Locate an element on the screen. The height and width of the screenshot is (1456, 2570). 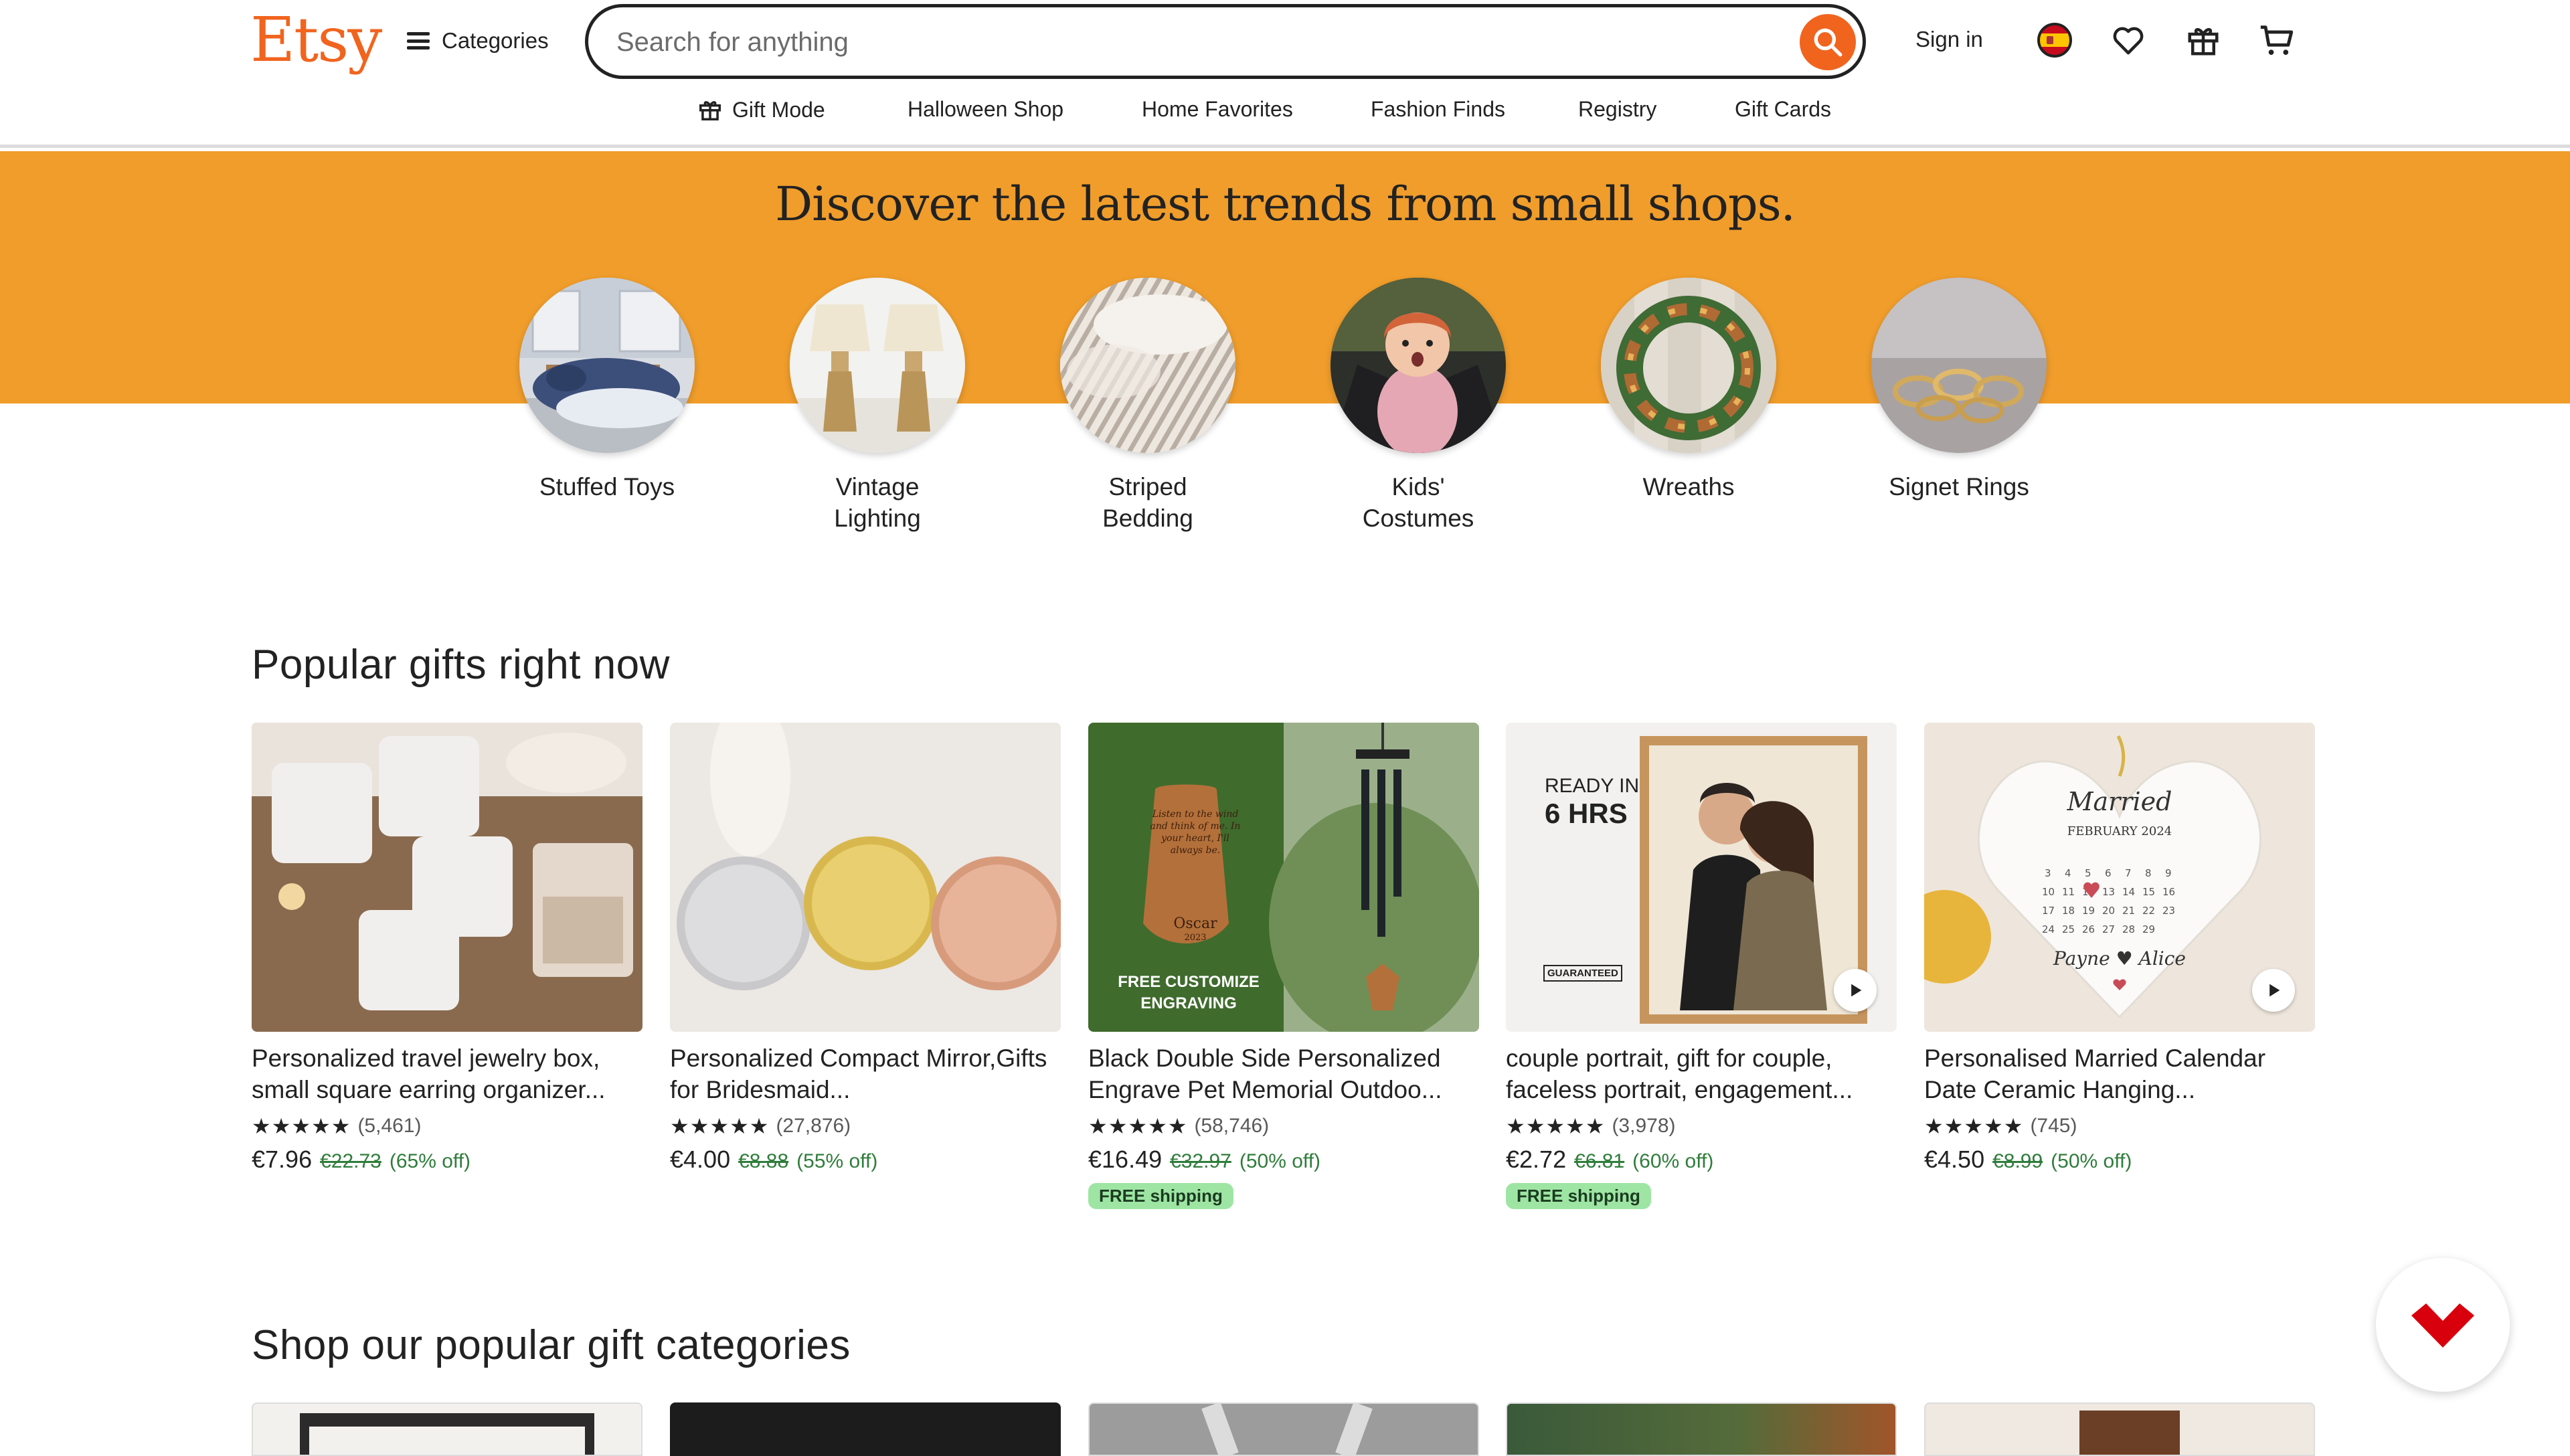
help-bubble-icon is located at coordinates (2442, 1325).